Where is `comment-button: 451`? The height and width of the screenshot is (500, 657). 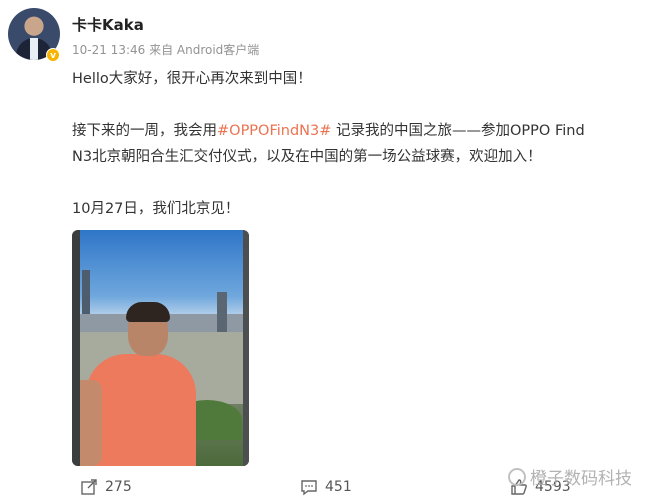
comment-button: 451 is located at coordinates (326, 487).